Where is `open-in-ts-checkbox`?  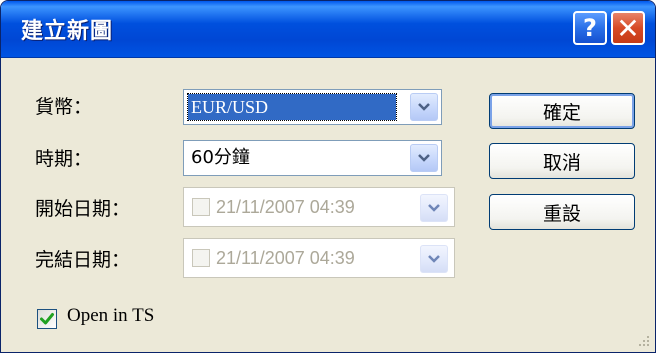 open-in-ts-checkbox is located at coordinates (47, 319).